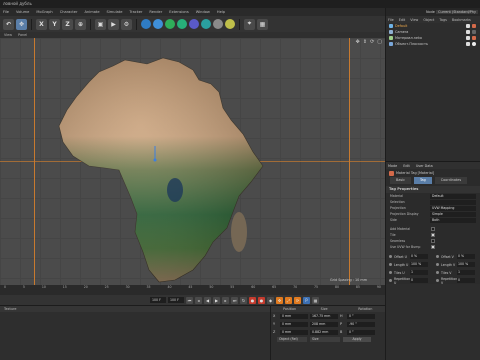  Describe the element at coordinates (8, 24) in the screenshot. I see `undo-icon: ↶` at that location.